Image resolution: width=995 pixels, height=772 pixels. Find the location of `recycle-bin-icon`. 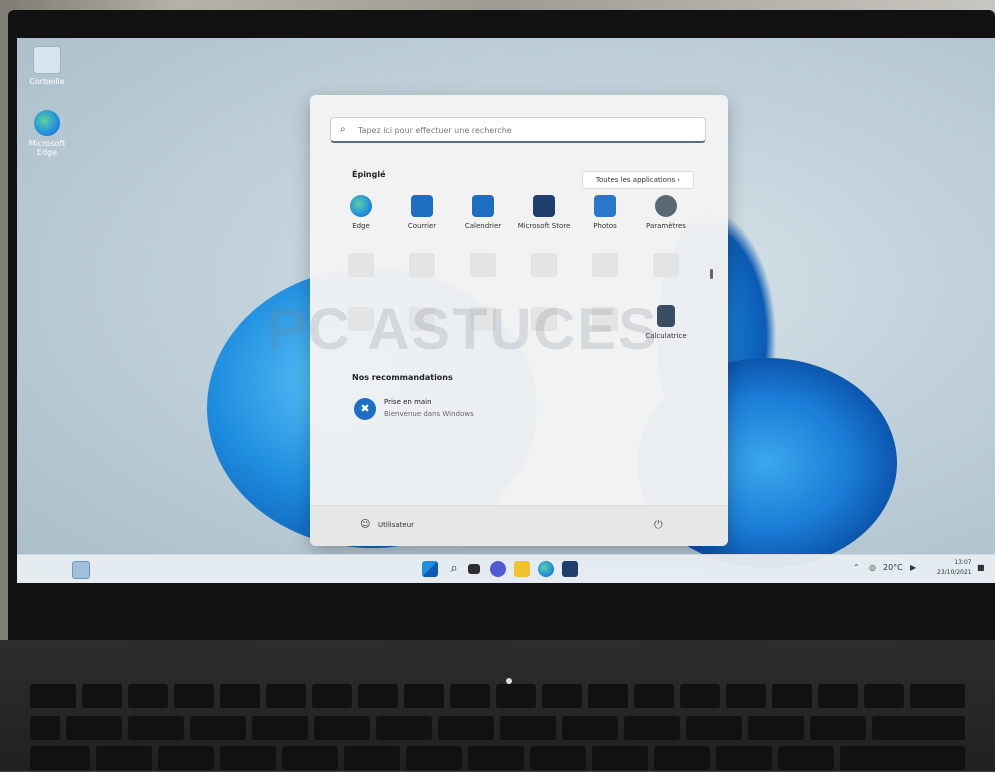

recycle-bin-icon is located at coordinates (47, 60).